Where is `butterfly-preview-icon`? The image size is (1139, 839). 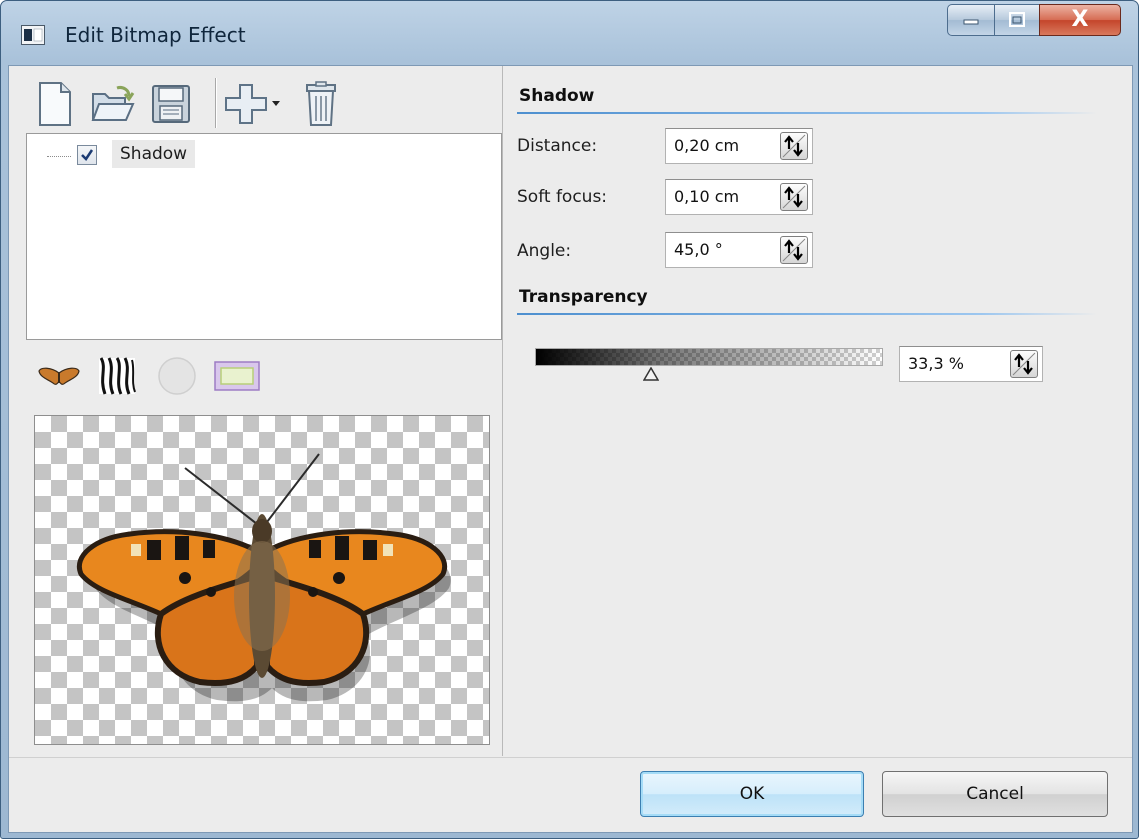
butterfly-preview-icon is located at coordinates (59, 376).